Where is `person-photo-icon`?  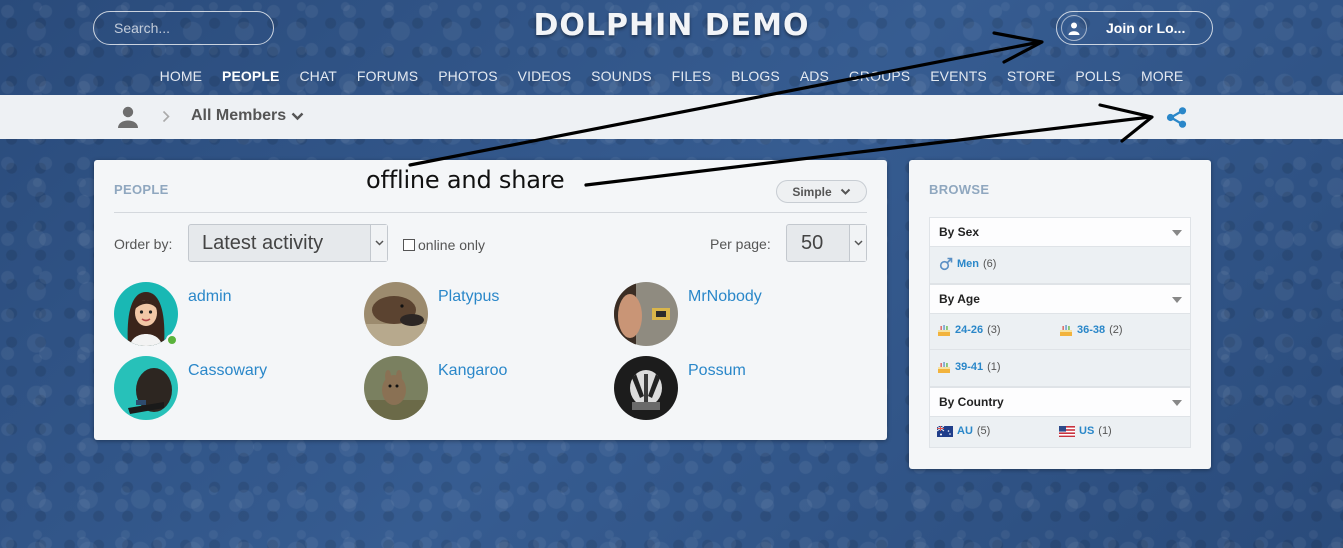 person-photo-icon is located at coordinates (646, 314).